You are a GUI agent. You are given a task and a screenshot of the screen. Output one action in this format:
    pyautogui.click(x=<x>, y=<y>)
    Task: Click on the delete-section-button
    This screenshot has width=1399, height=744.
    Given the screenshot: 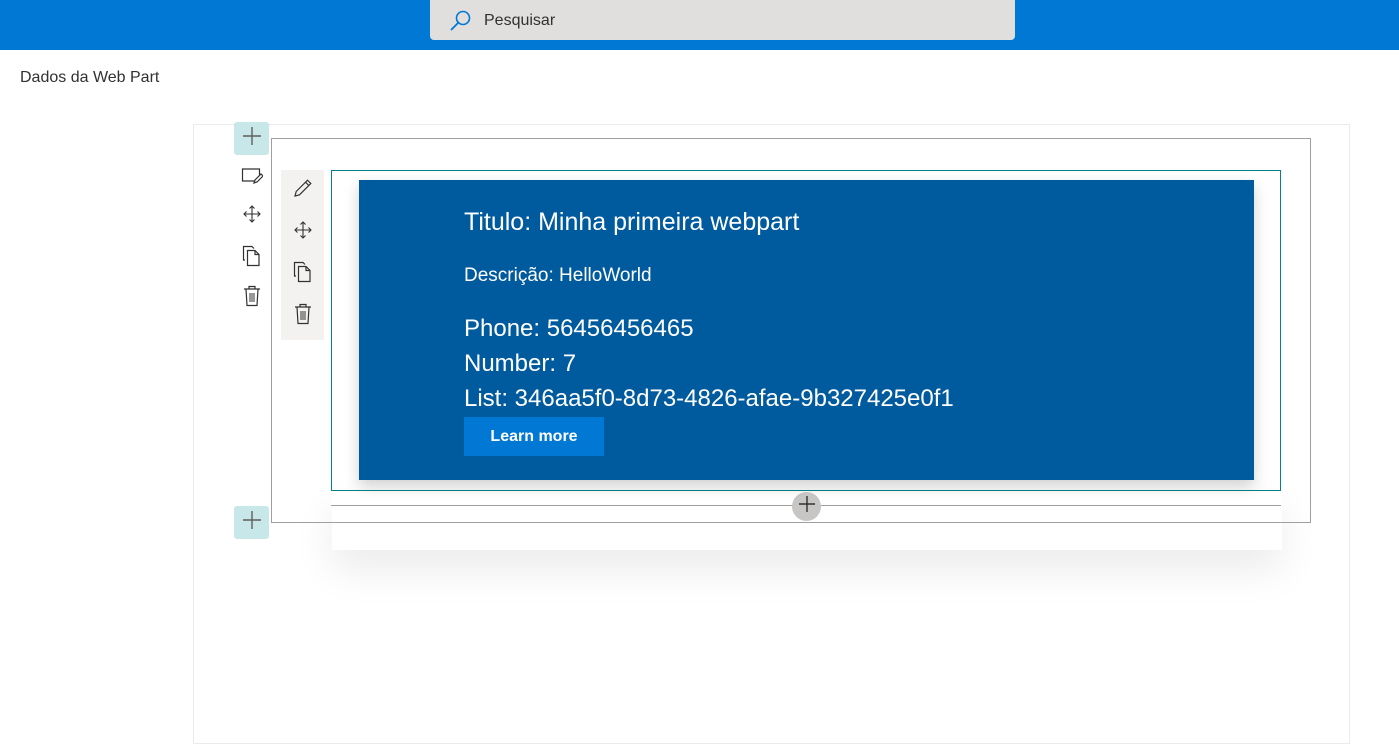 What is the action you would take?
    pyautogui.click(x=252, y=298)
    